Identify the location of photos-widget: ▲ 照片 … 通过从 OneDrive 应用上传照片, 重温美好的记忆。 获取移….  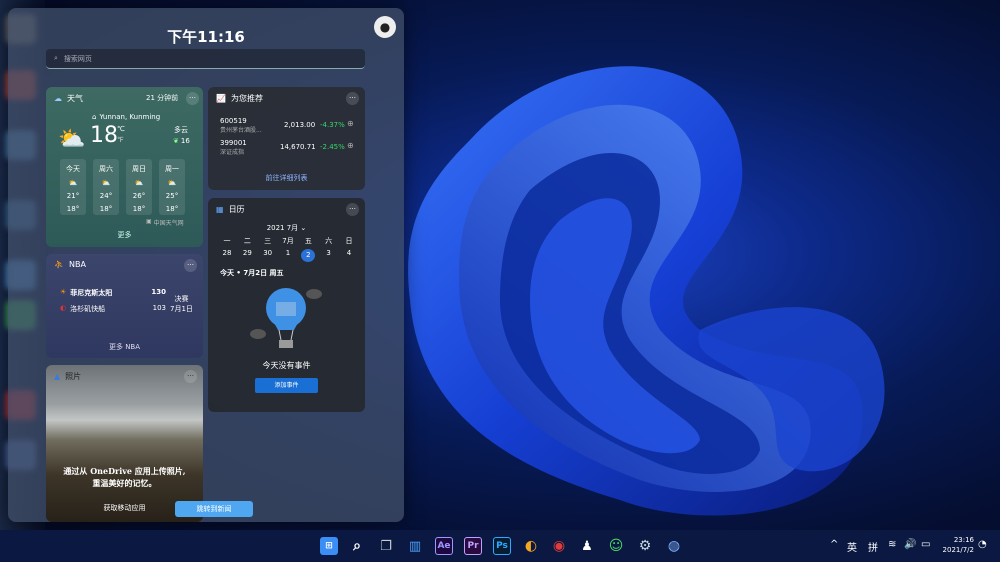
(124, 443).